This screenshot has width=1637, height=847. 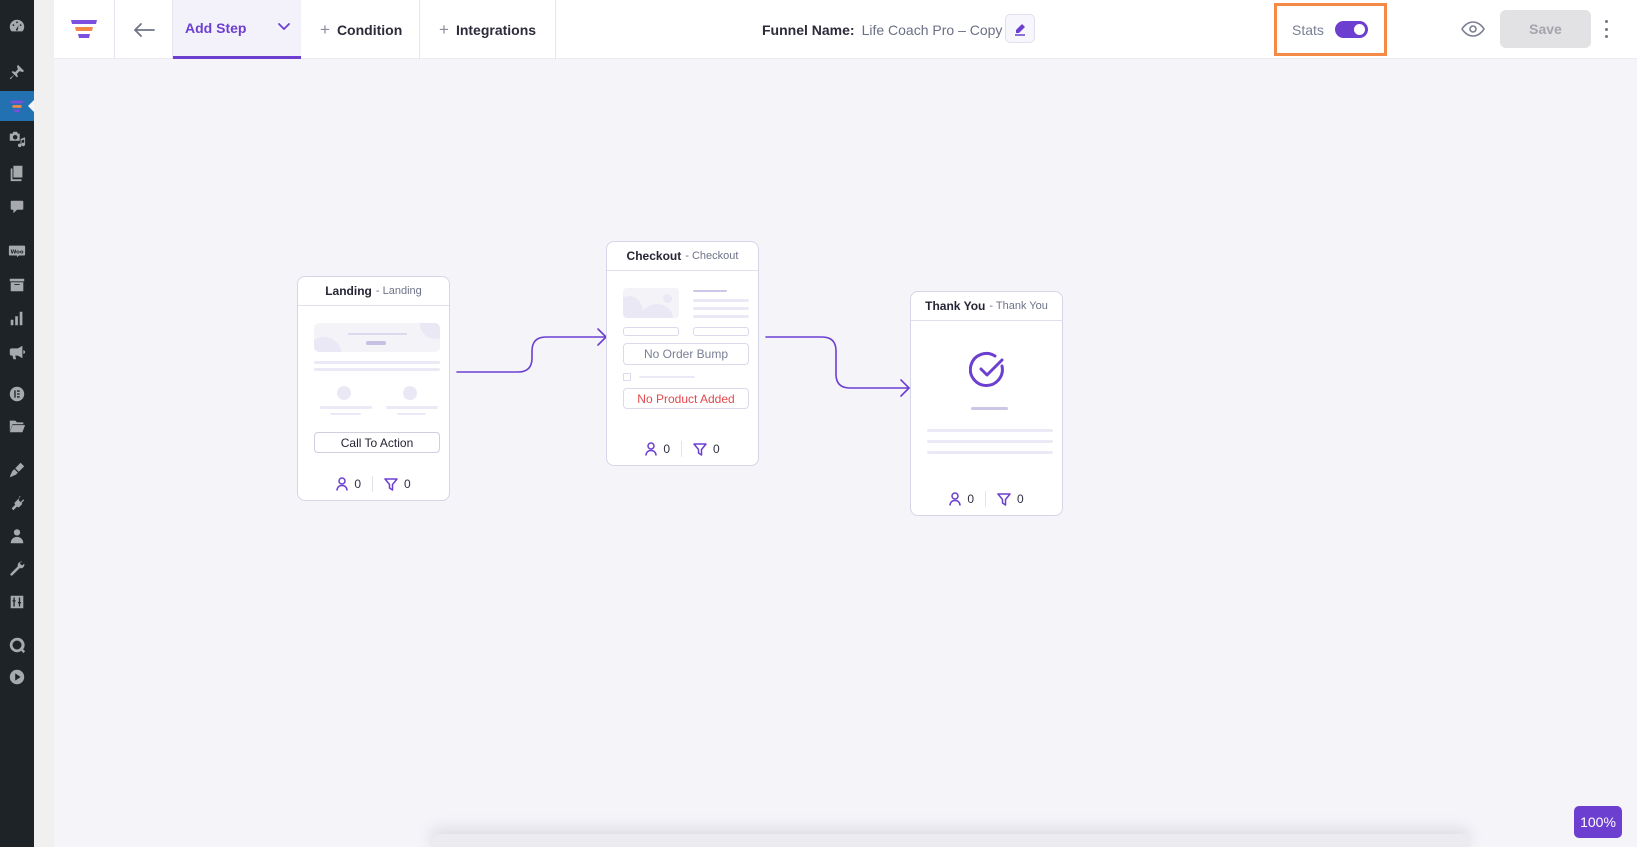 What do you see at coordinates (377, 442) in the screenshot?
I see `call-to-action-button: Call To Action` at bounding box center [377, 442].